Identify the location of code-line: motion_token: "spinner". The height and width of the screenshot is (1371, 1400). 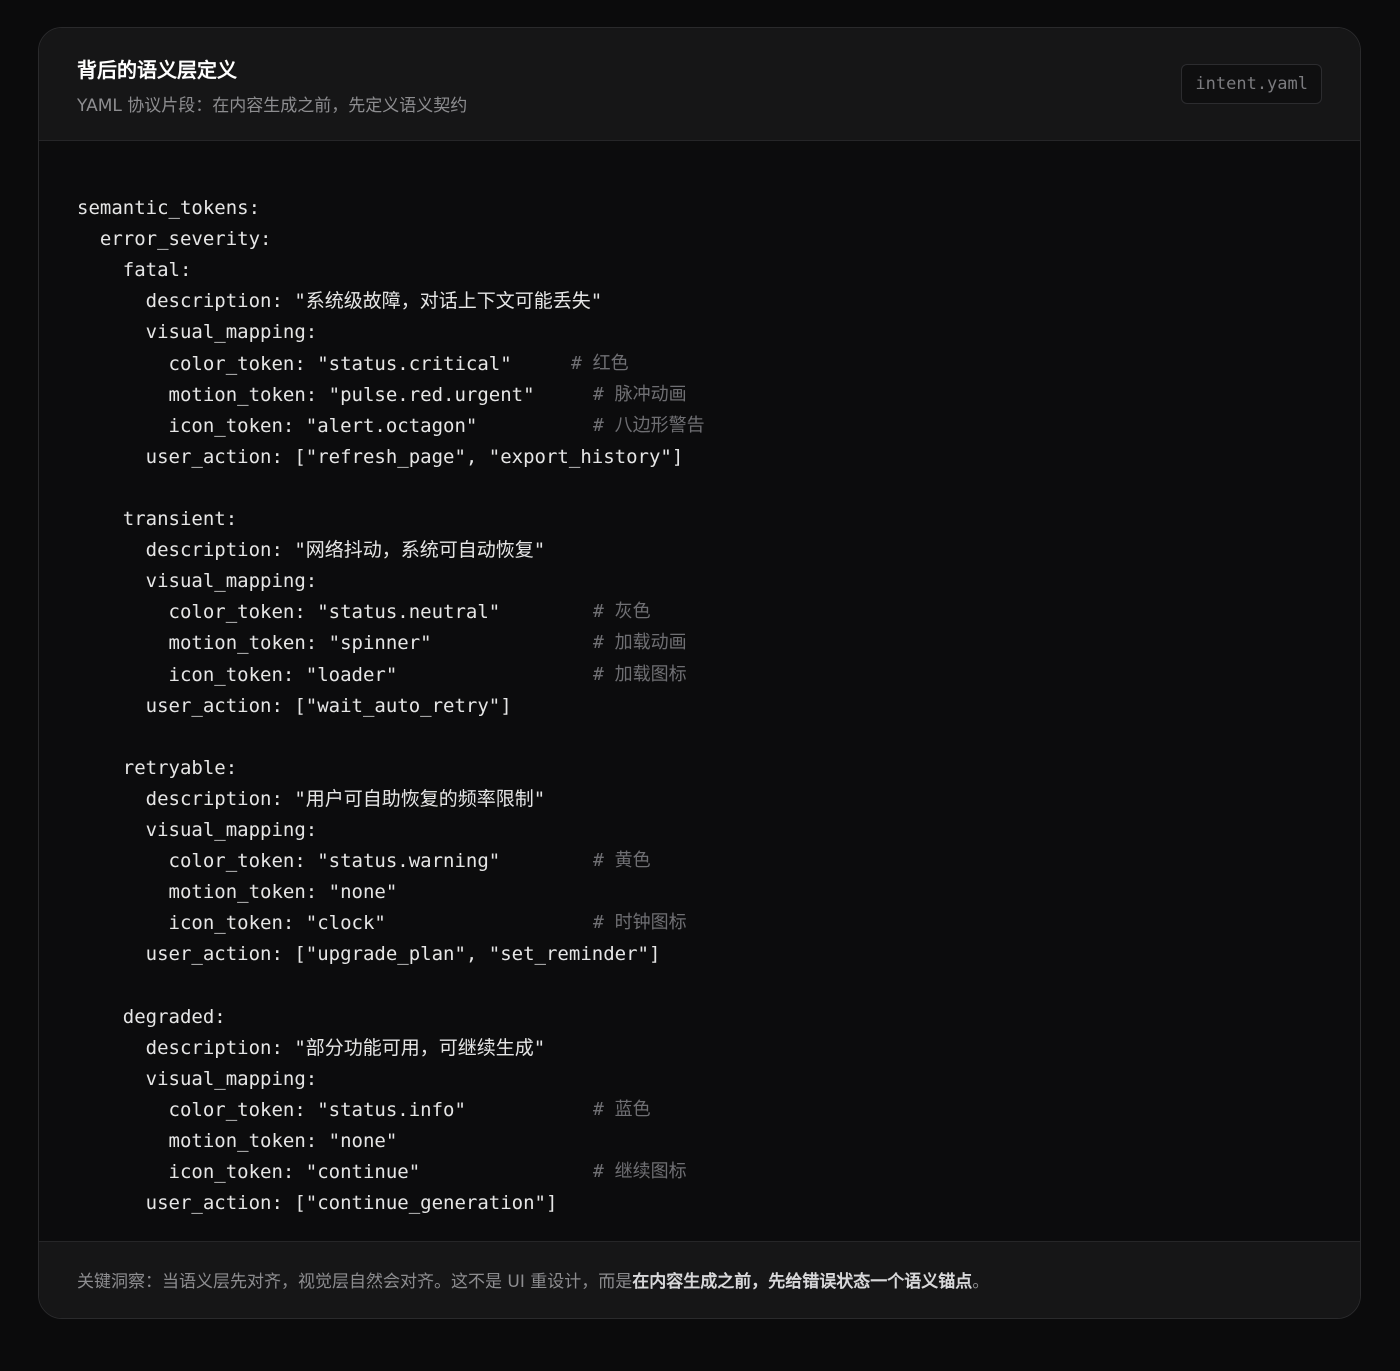
(254, 643).